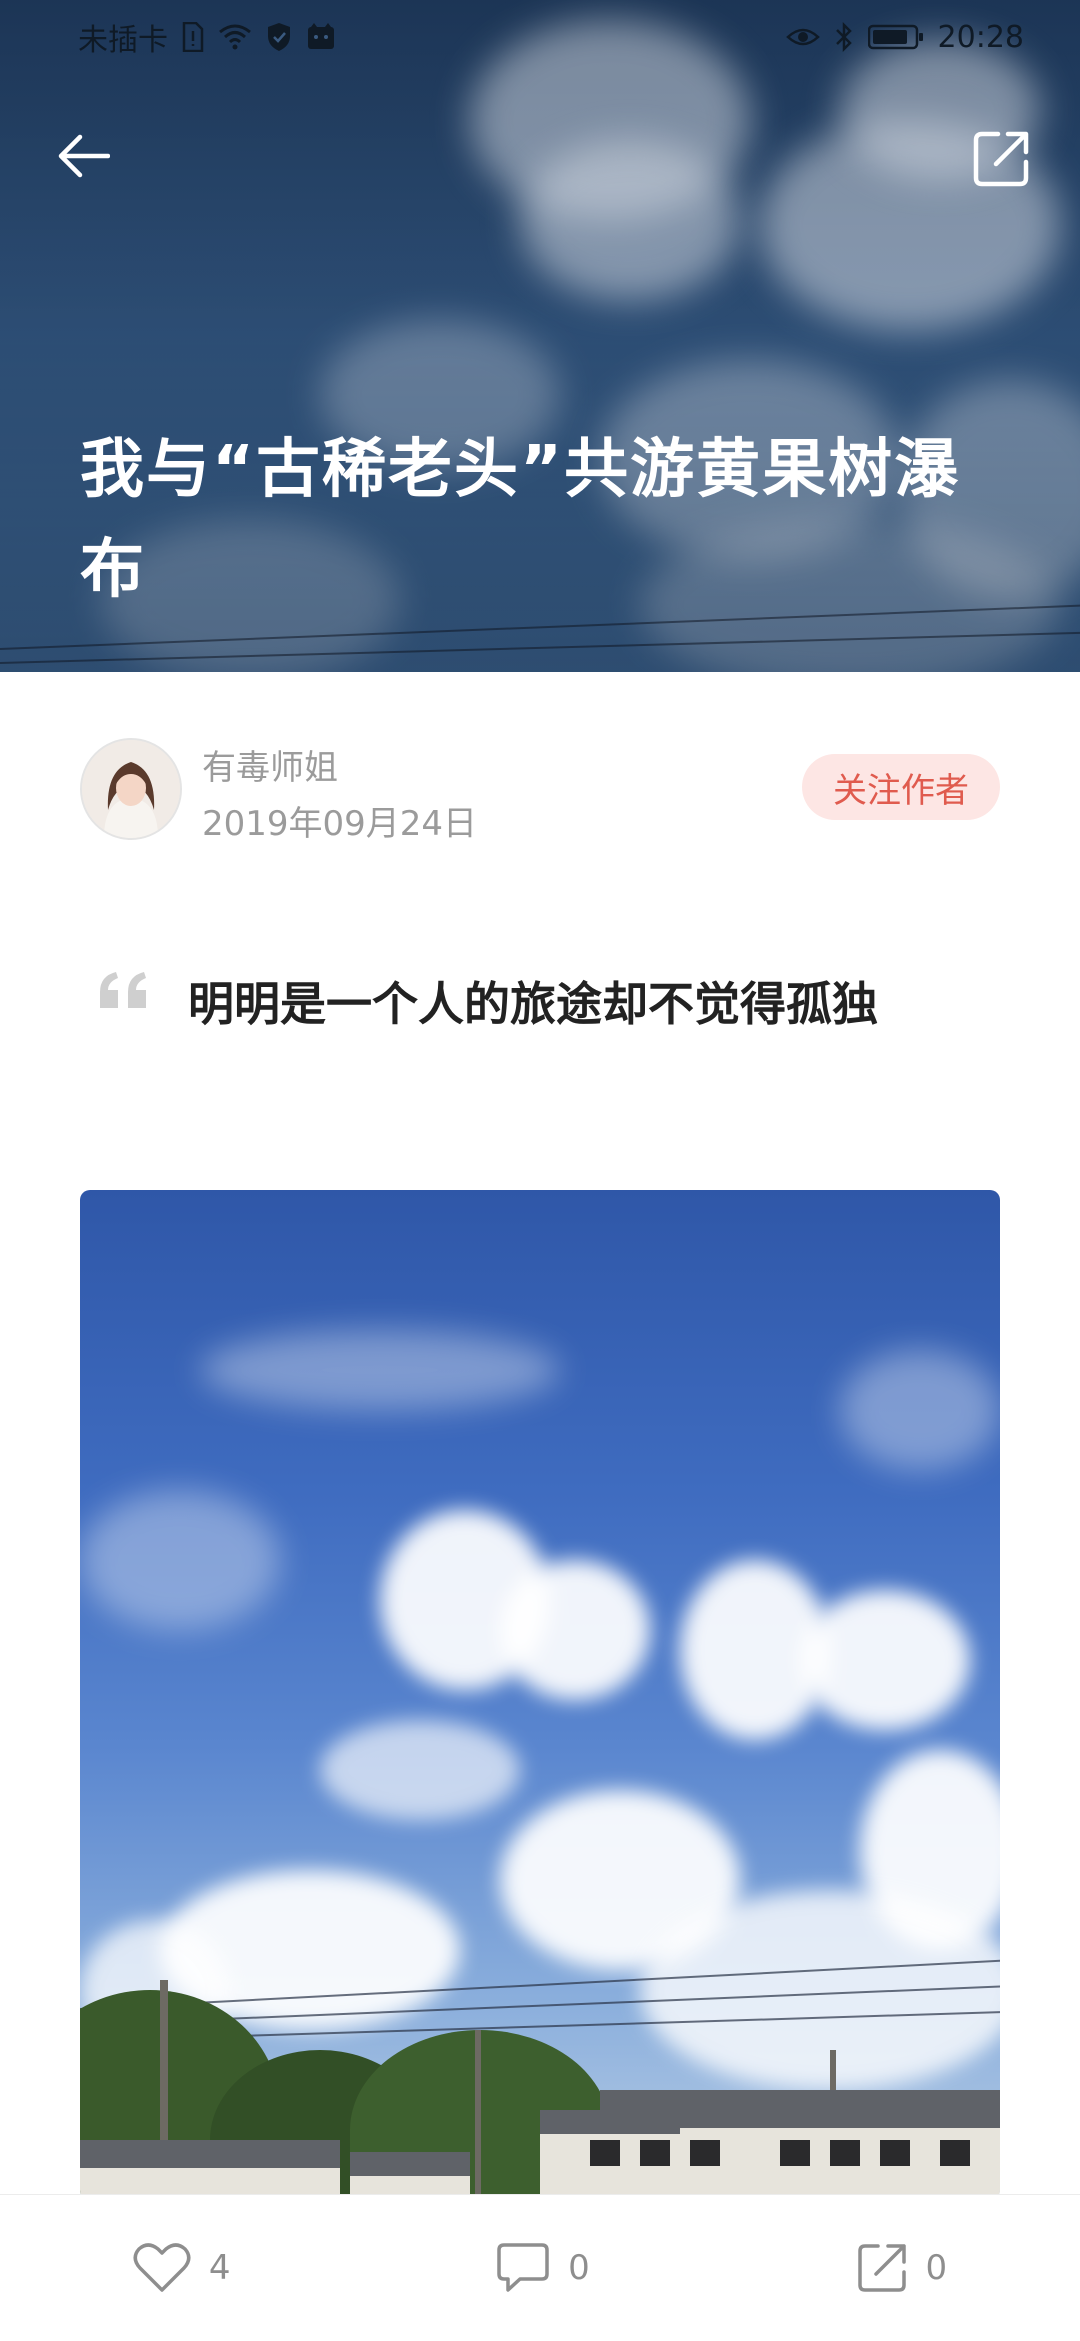 This screenshot has height=2341, width=1080. I want to click on shield-icon, so click(279, 37).